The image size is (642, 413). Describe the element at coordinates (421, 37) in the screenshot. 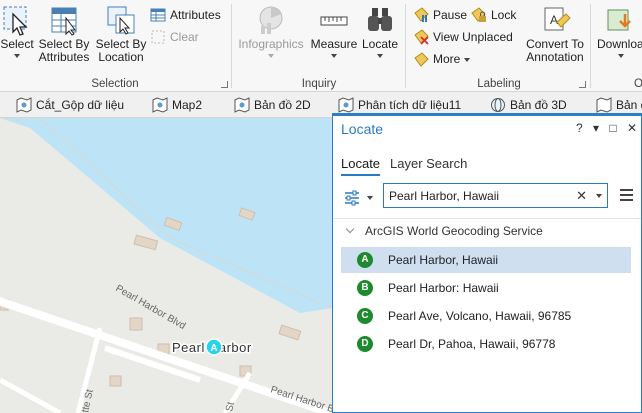

I see `unplaced-label-icon` at that location.